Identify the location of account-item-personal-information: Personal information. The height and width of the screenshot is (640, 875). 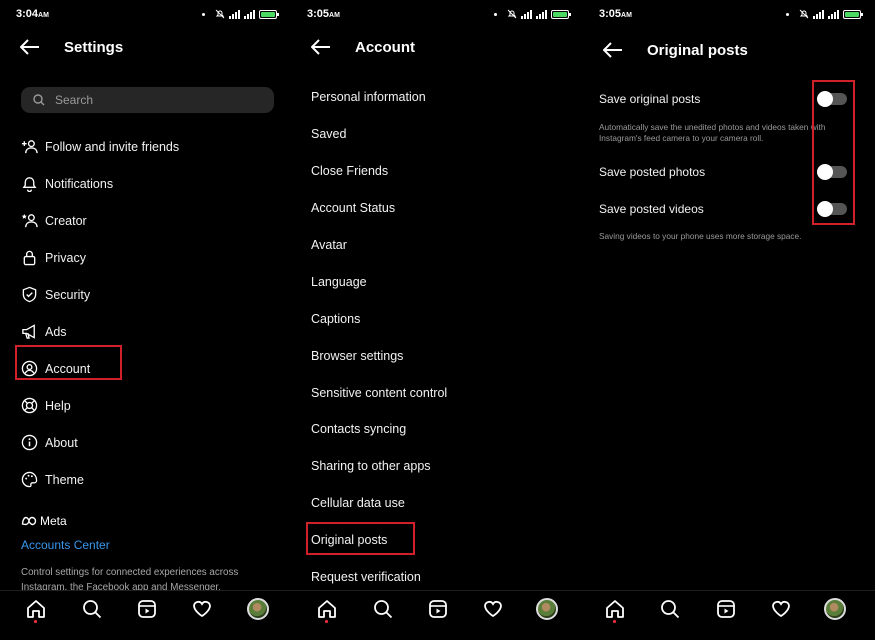
(441, 97).